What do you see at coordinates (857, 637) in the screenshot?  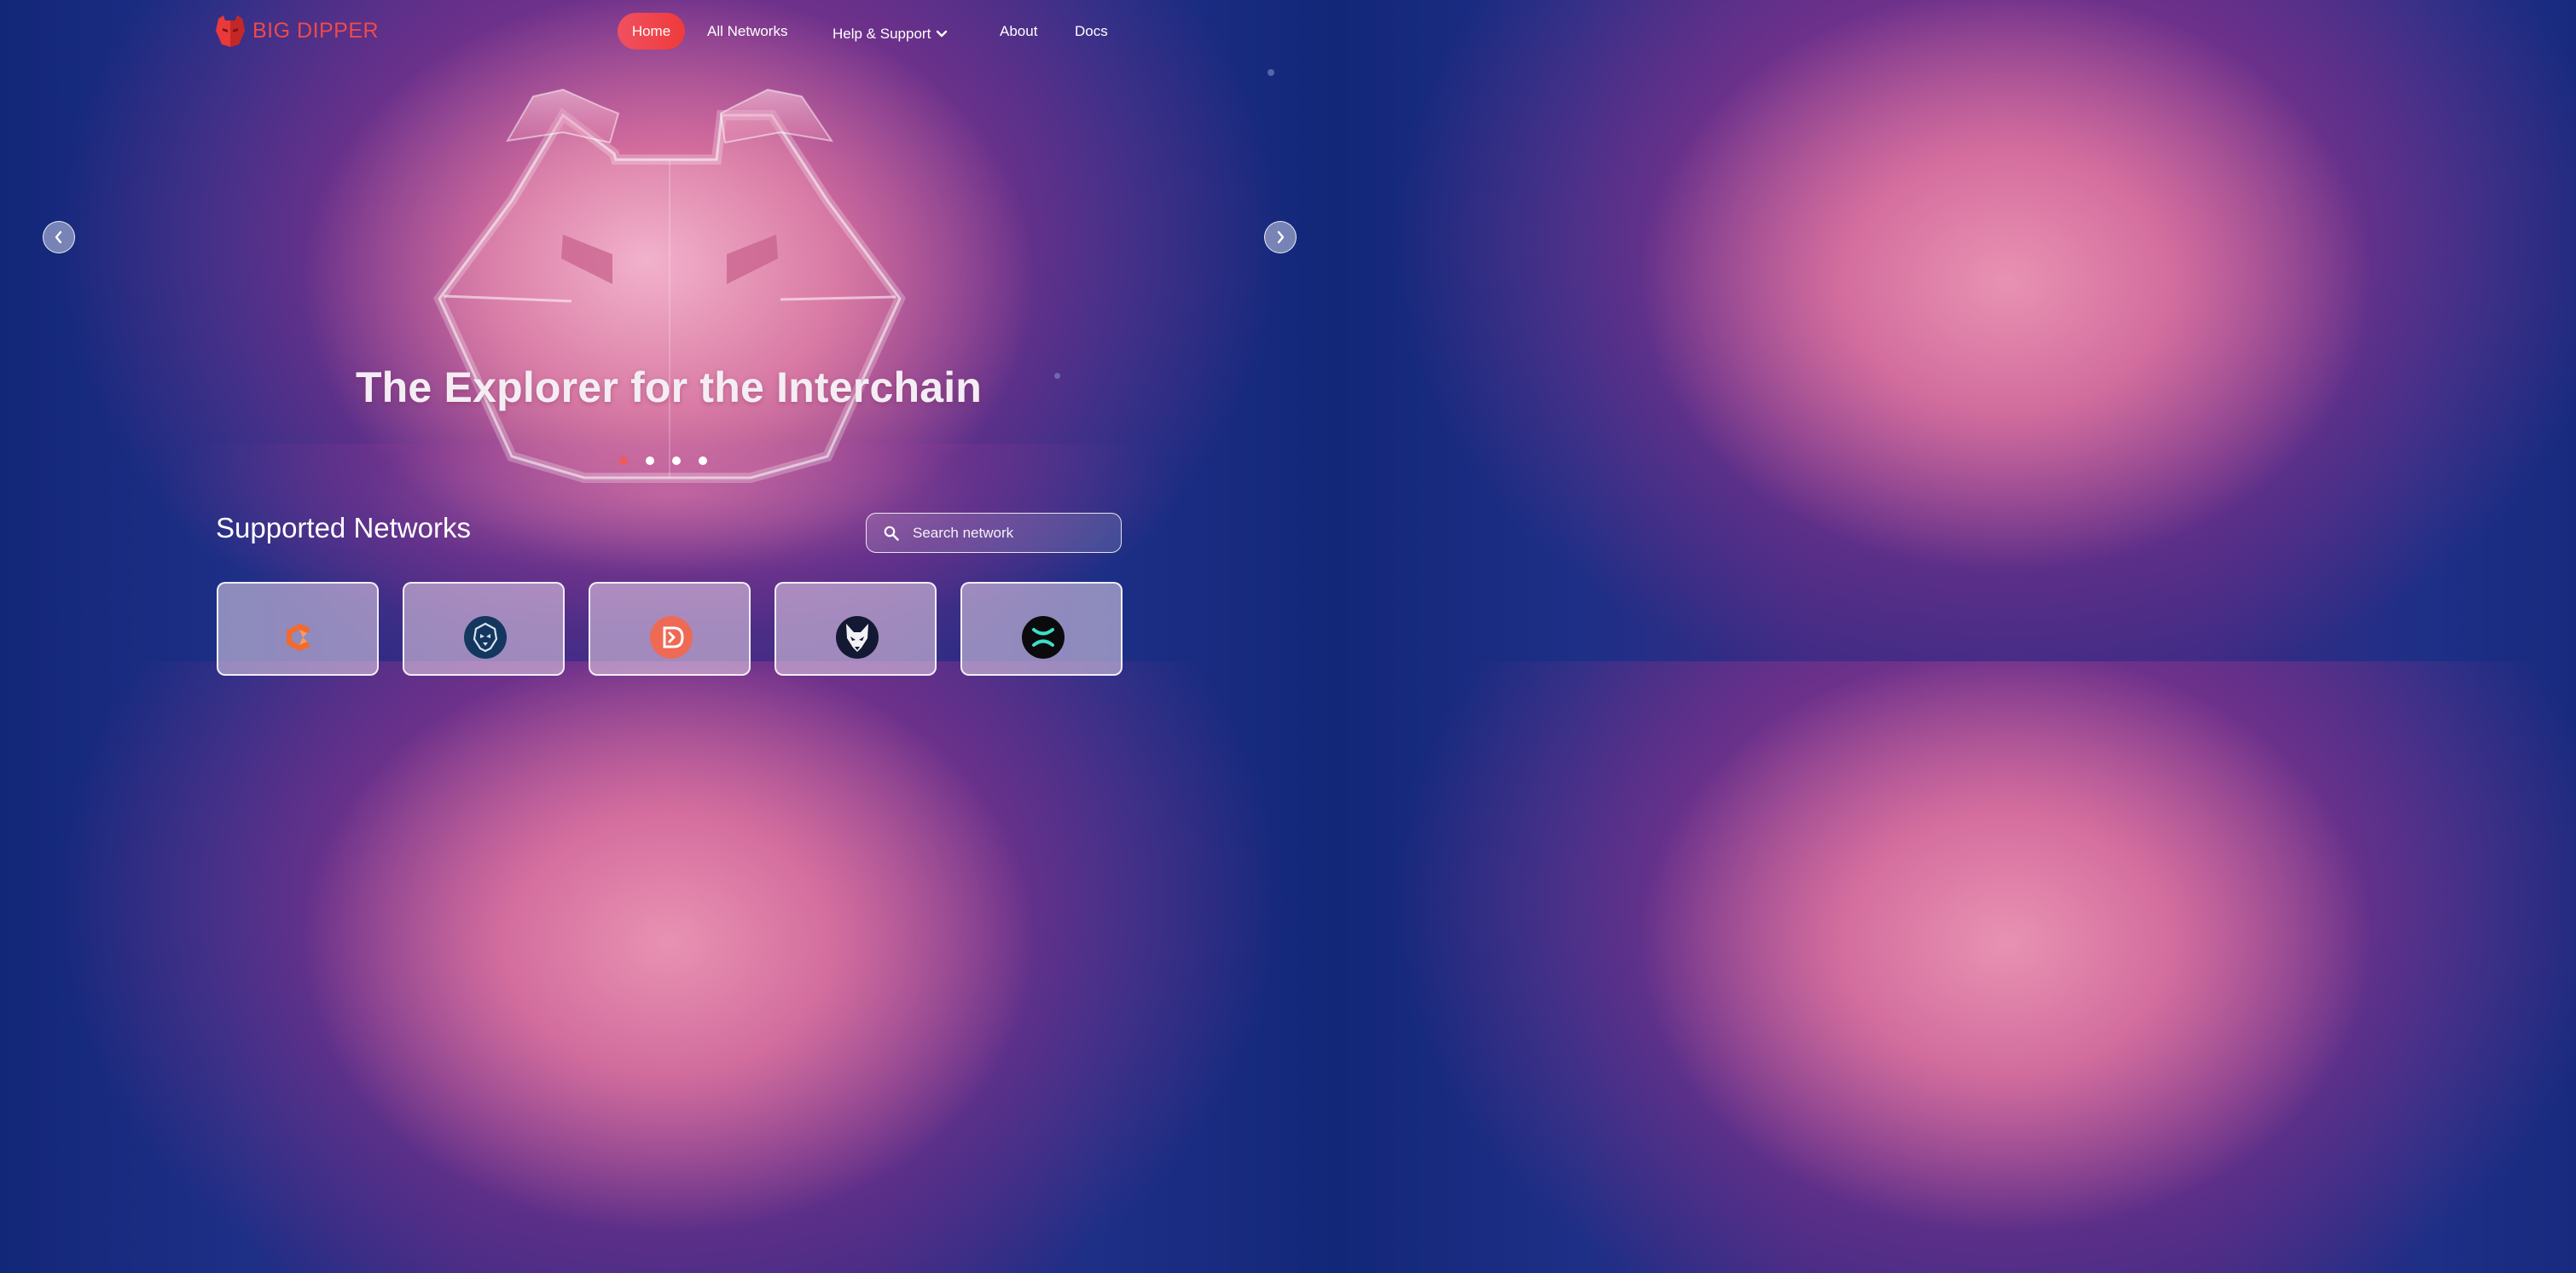 I see `fox-network-icon` at bounding box center [857, 637].